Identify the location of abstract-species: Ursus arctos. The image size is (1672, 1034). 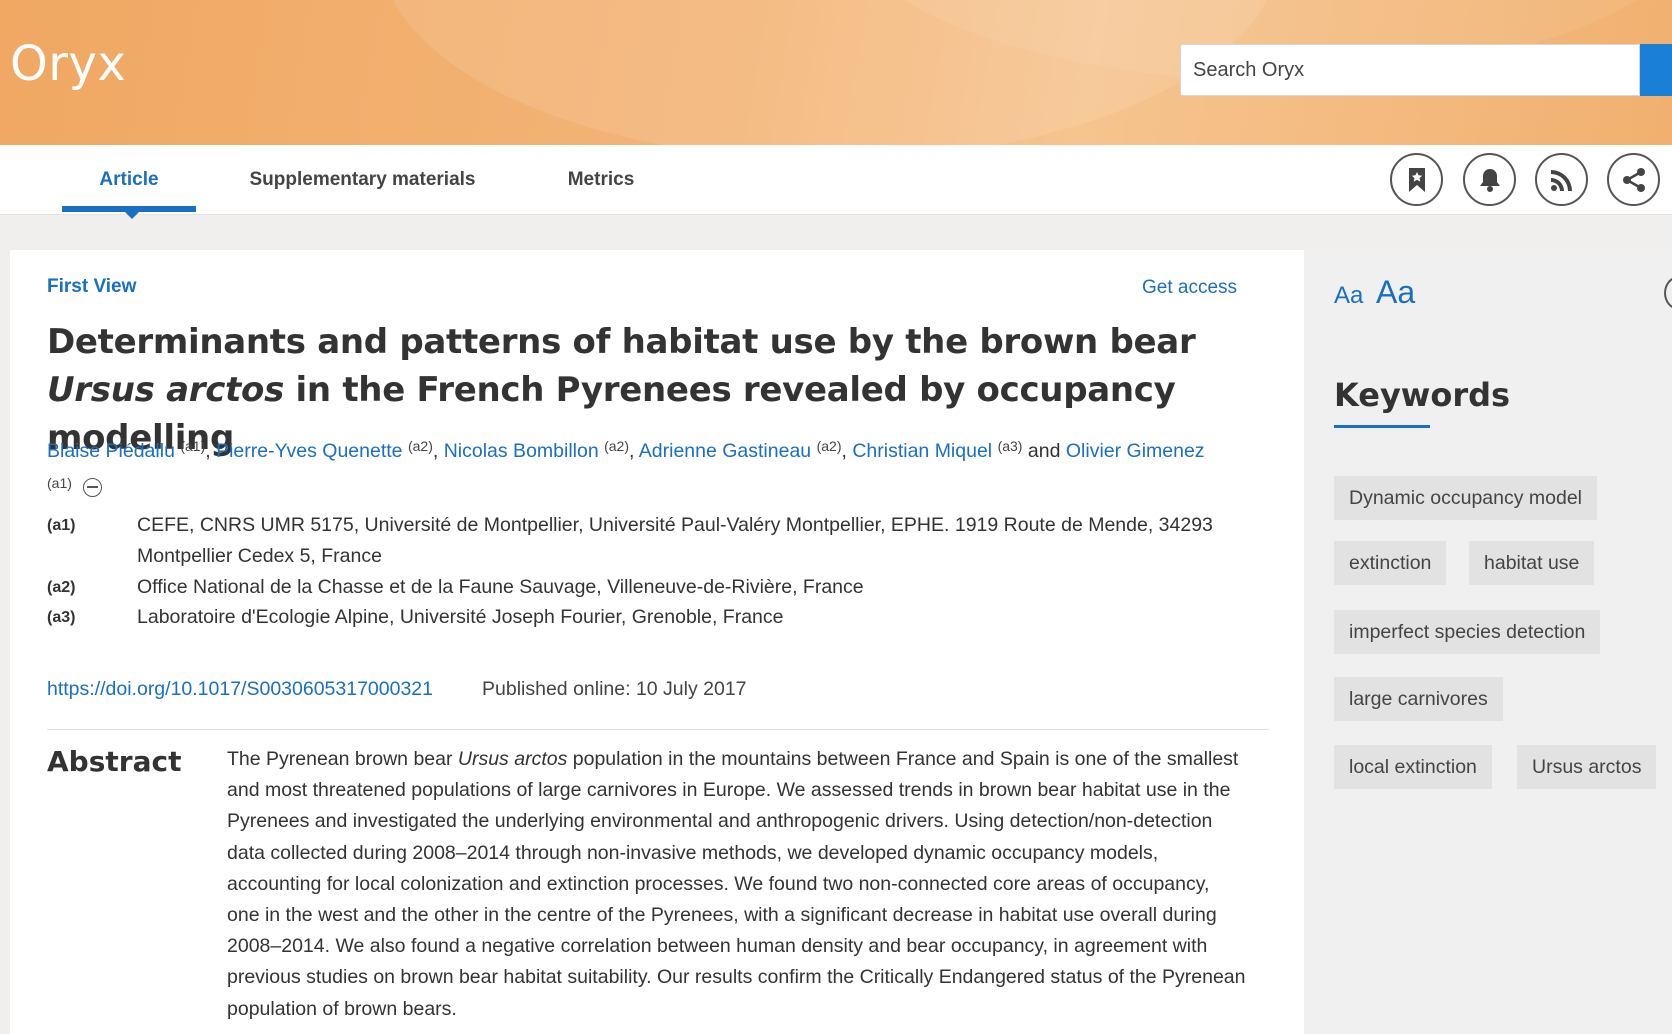
(512, 759).